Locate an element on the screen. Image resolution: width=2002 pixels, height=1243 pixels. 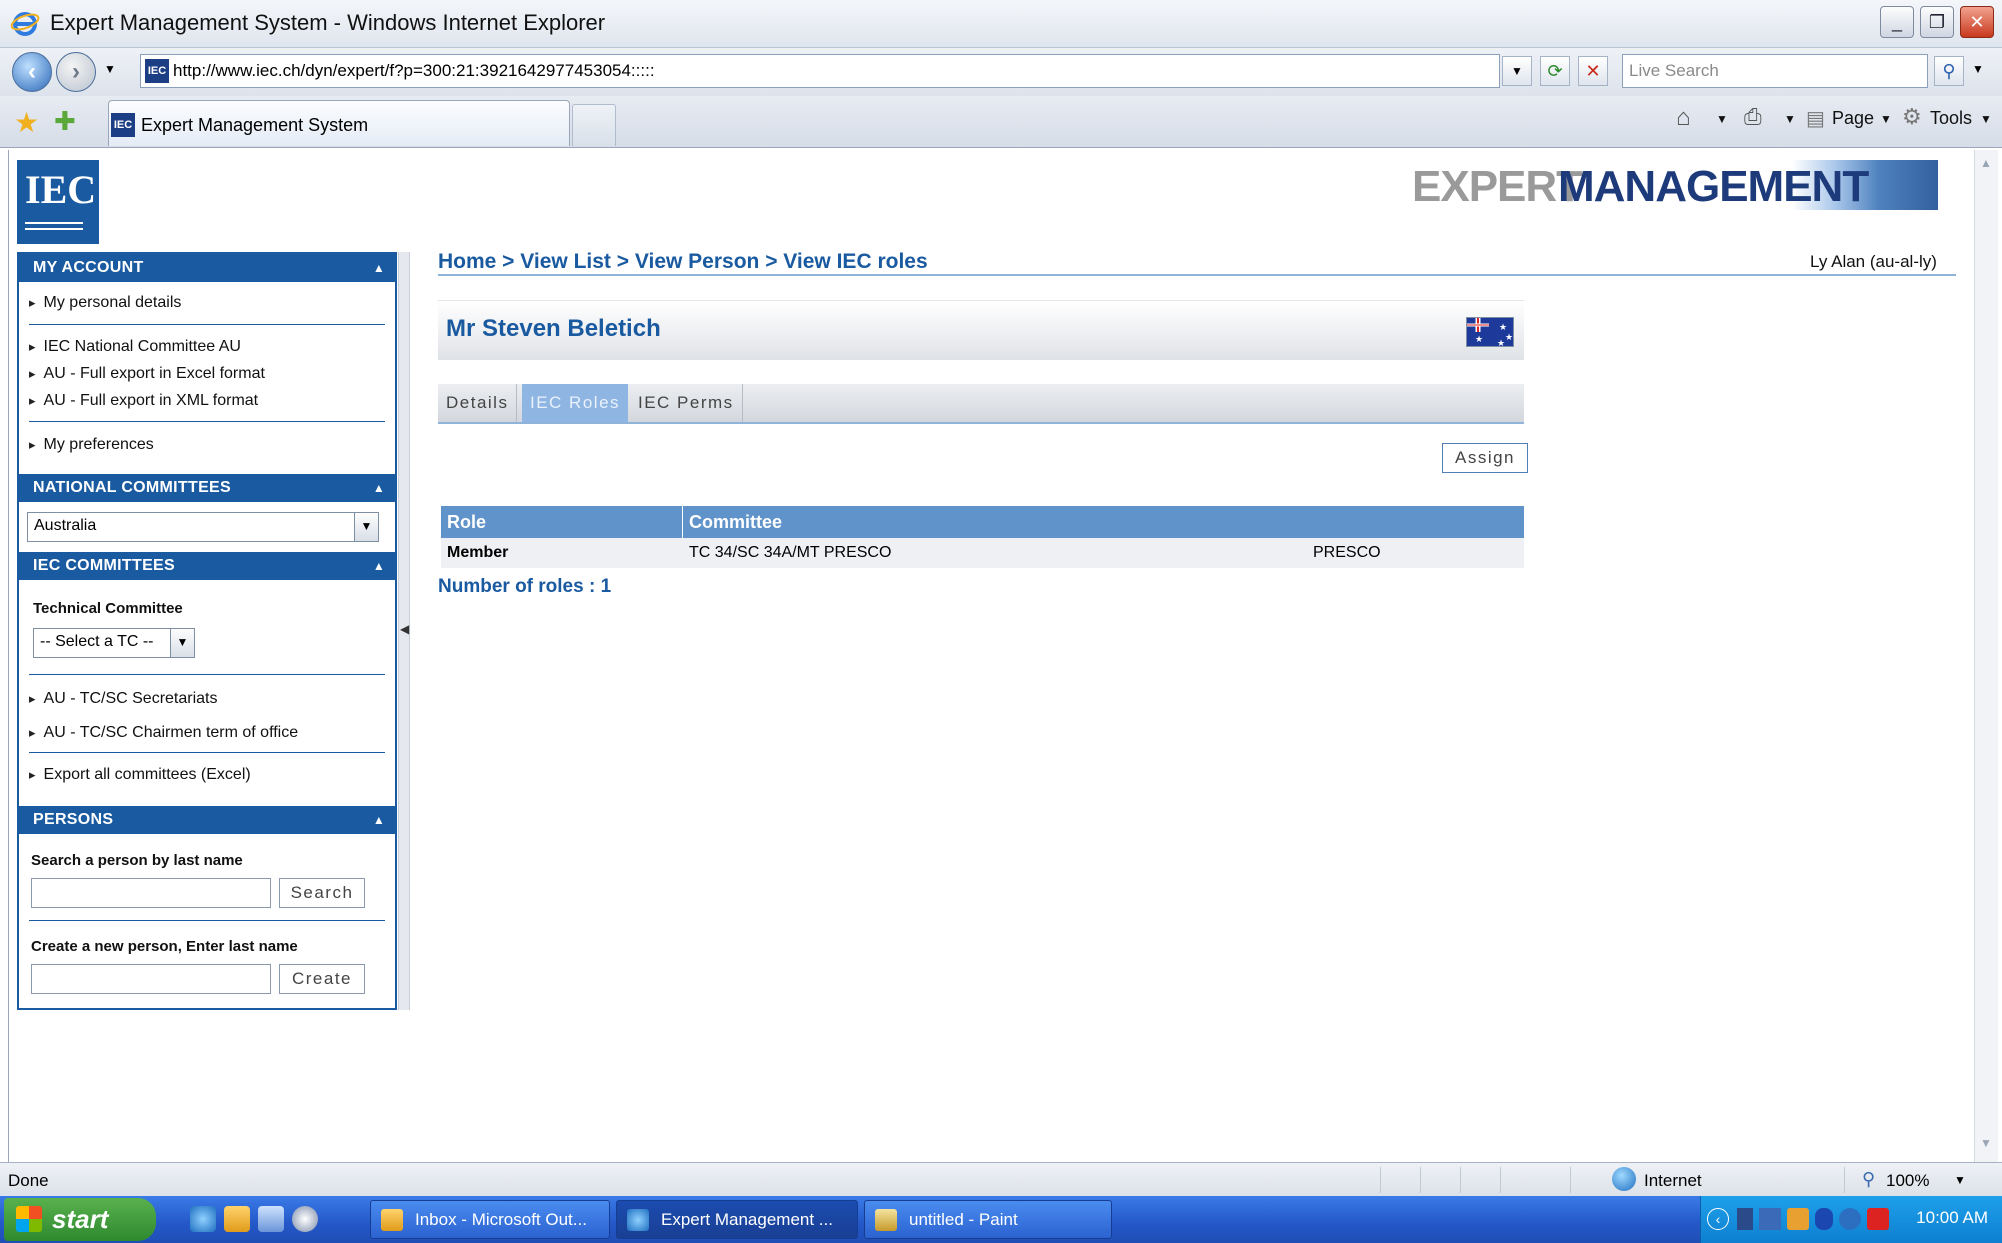
minimize-button: _ is located at coordinates (1897, 22).